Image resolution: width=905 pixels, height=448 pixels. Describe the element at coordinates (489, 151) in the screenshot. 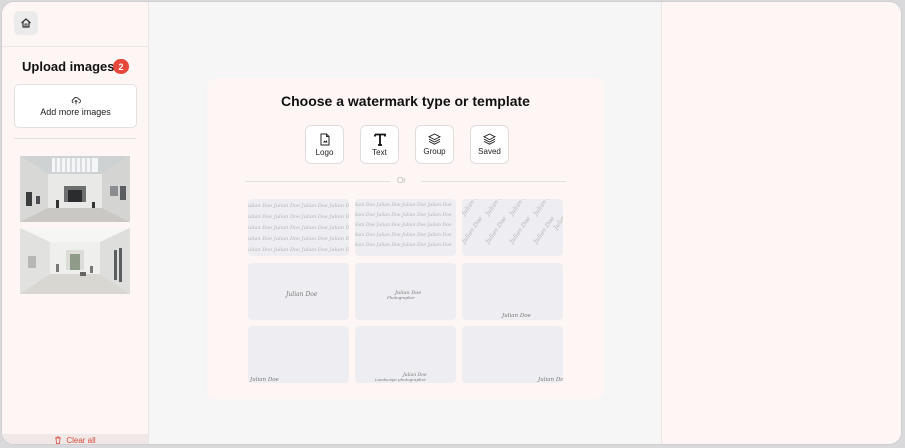

I see `saved-type-label: Saved` at that location.